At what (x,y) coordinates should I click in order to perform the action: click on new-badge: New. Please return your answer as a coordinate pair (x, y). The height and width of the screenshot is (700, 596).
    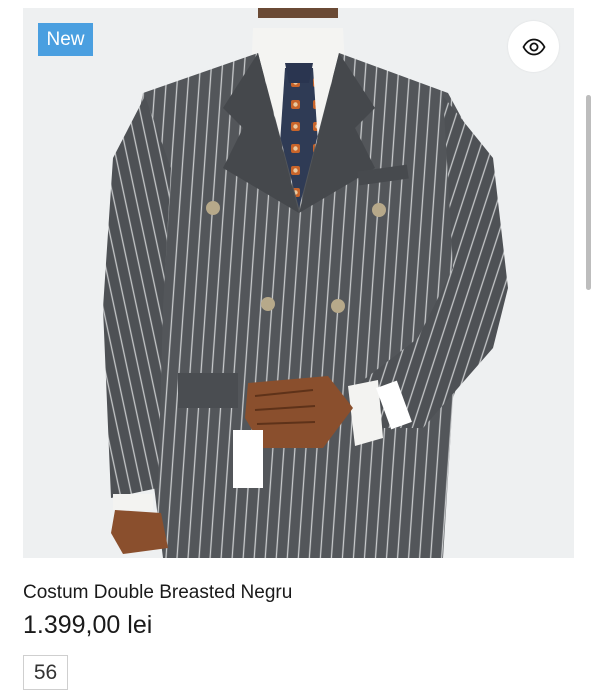
    Looking at the image, I should click on (65, 39).